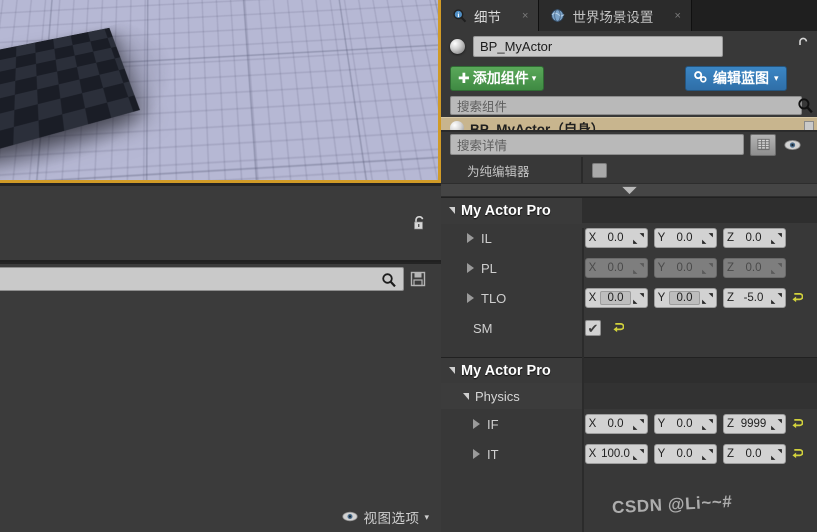 This screenshot has width=817, height=532. I want to click on subgroup-title: Physics, so click(497, 396).